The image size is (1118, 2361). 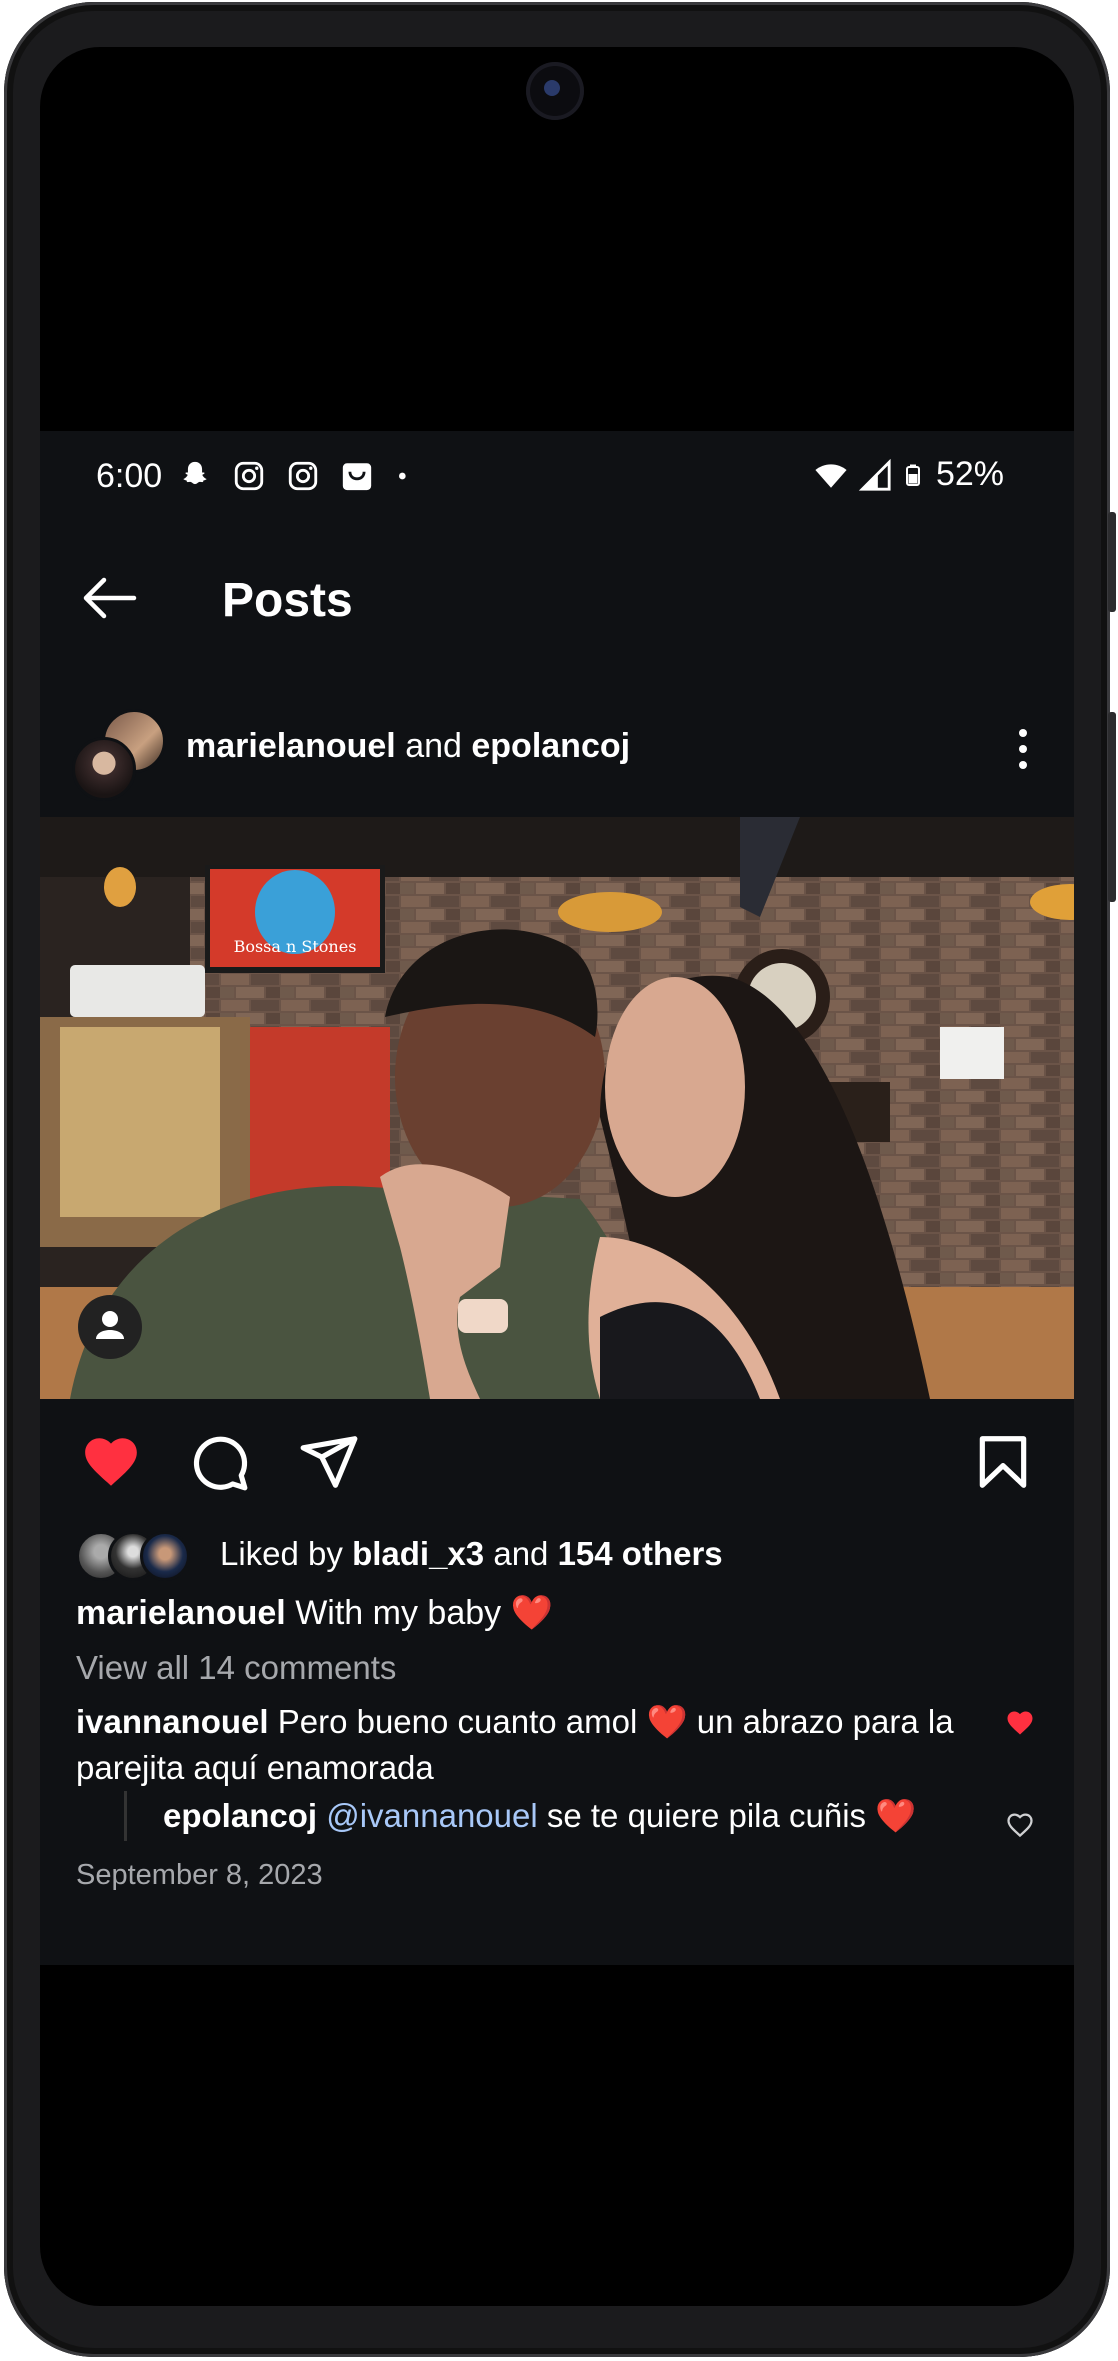 I want to click on mention-link: @ivannanouel, so click(x=432, y=1815).